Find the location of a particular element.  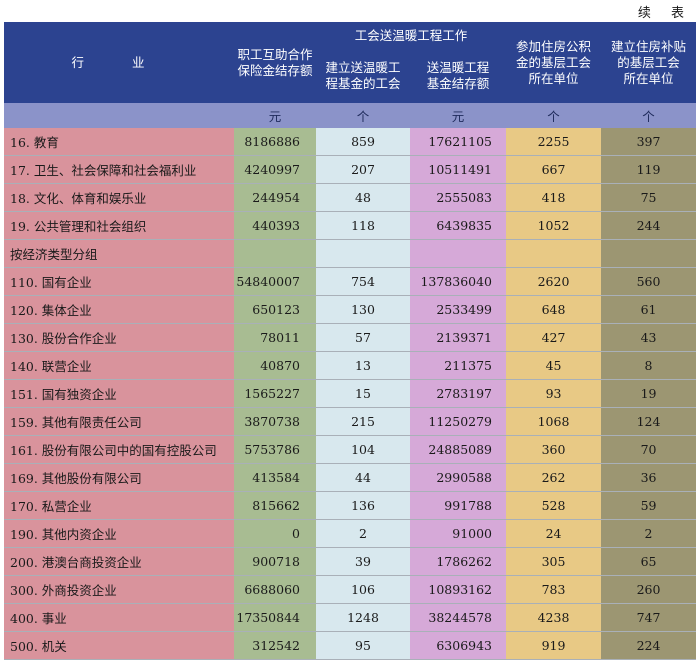

cell-col4: 418 is located at coordinates (554, 197).